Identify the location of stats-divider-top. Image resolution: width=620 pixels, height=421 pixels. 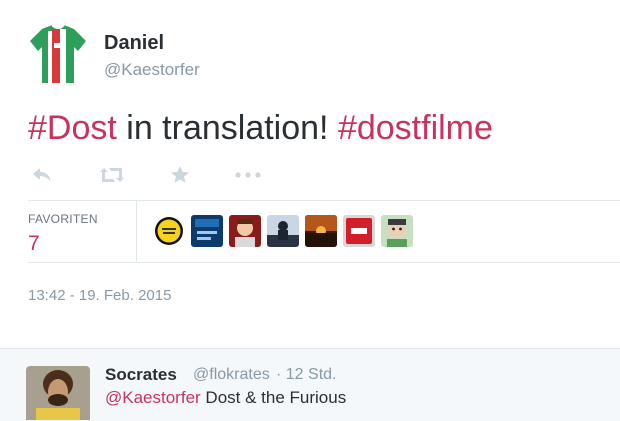
(324, 200).